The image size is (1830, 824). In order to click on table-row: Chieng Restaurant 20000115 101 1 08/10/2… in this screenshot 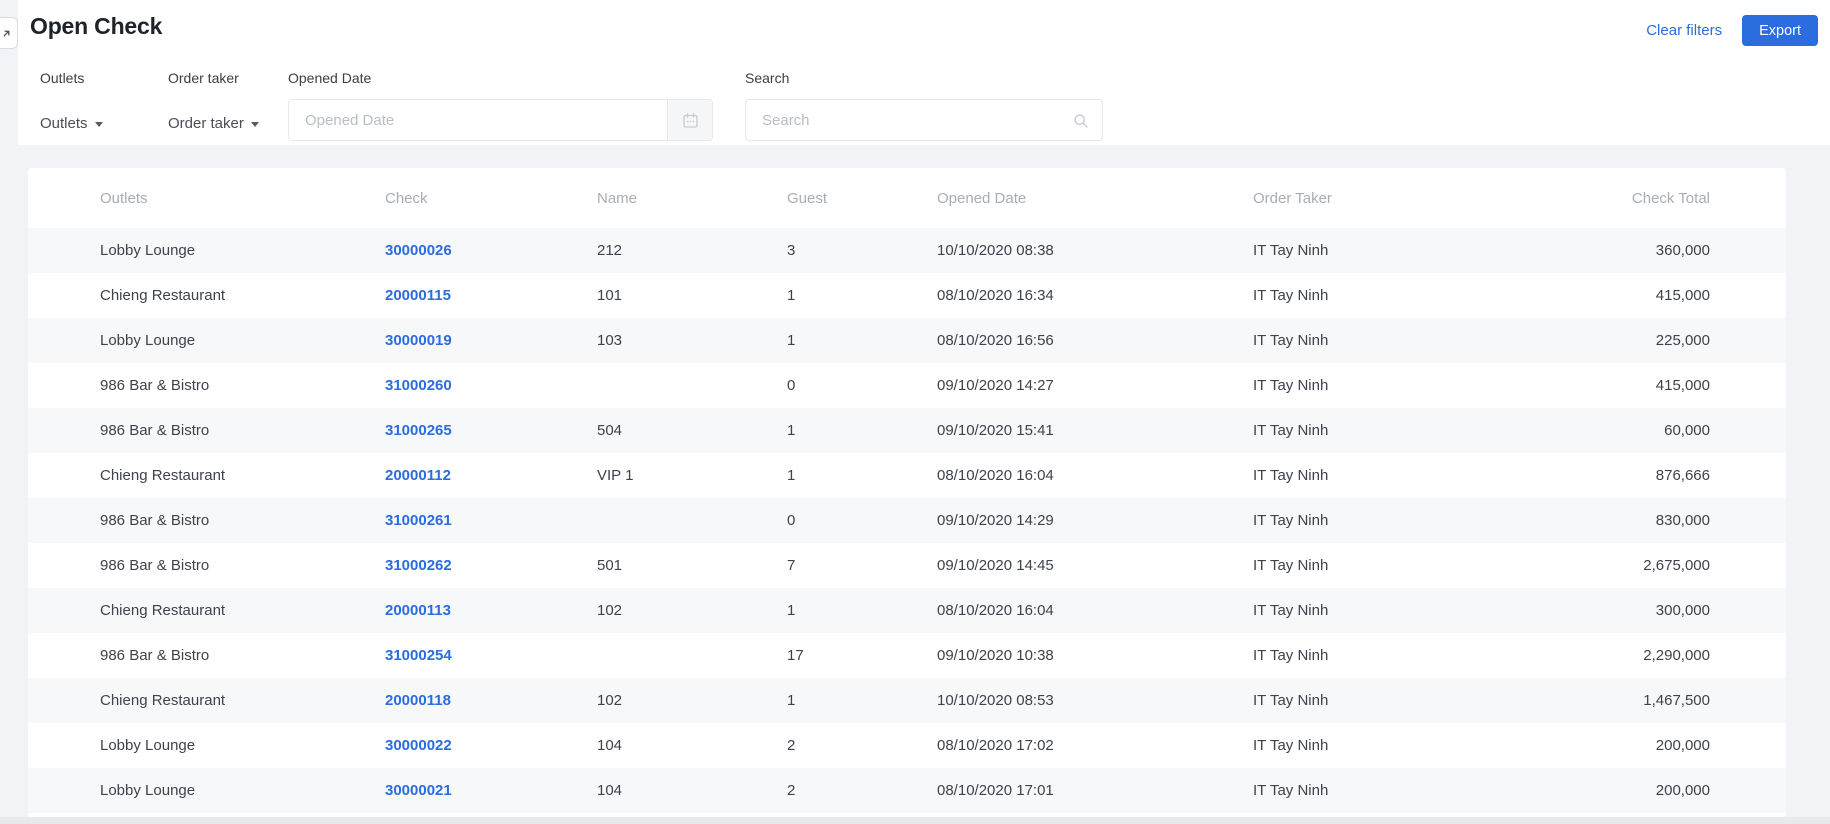, I will do `click(907, 295)`.